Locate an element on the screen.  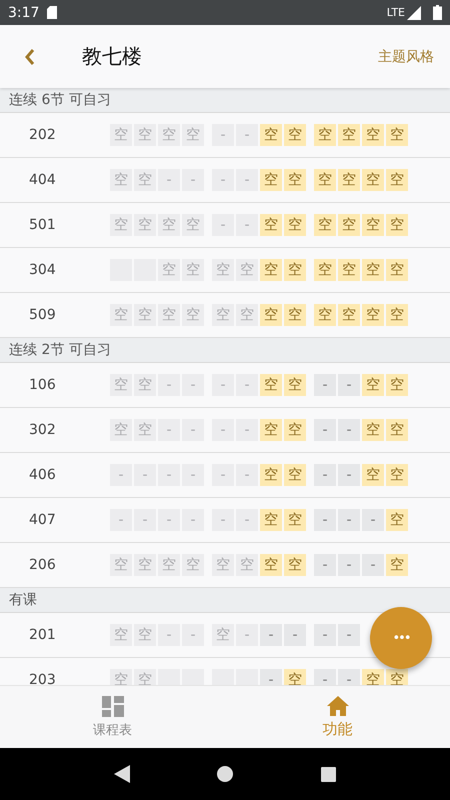
room-number: 407 is located at coordinates (42, 520).